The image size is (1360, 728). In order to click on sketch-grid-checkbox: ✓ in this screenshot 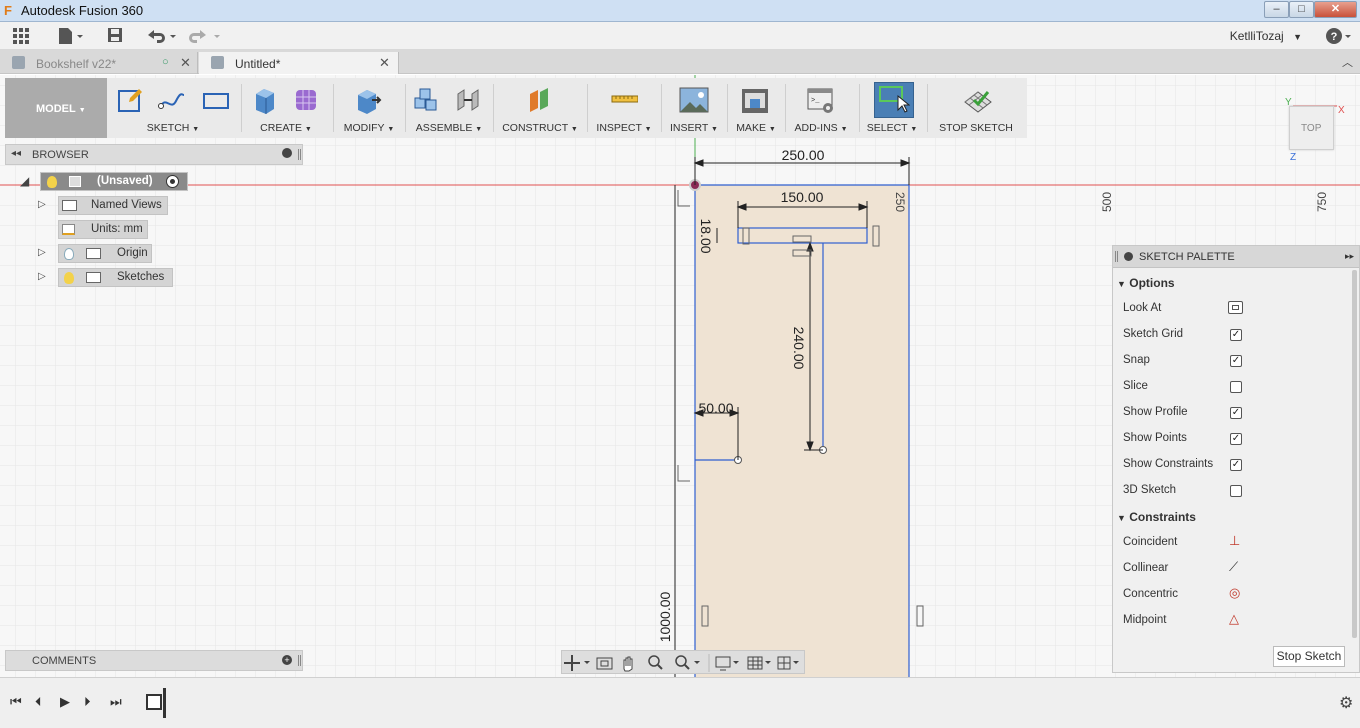, I will do `click(1236, 335)`.